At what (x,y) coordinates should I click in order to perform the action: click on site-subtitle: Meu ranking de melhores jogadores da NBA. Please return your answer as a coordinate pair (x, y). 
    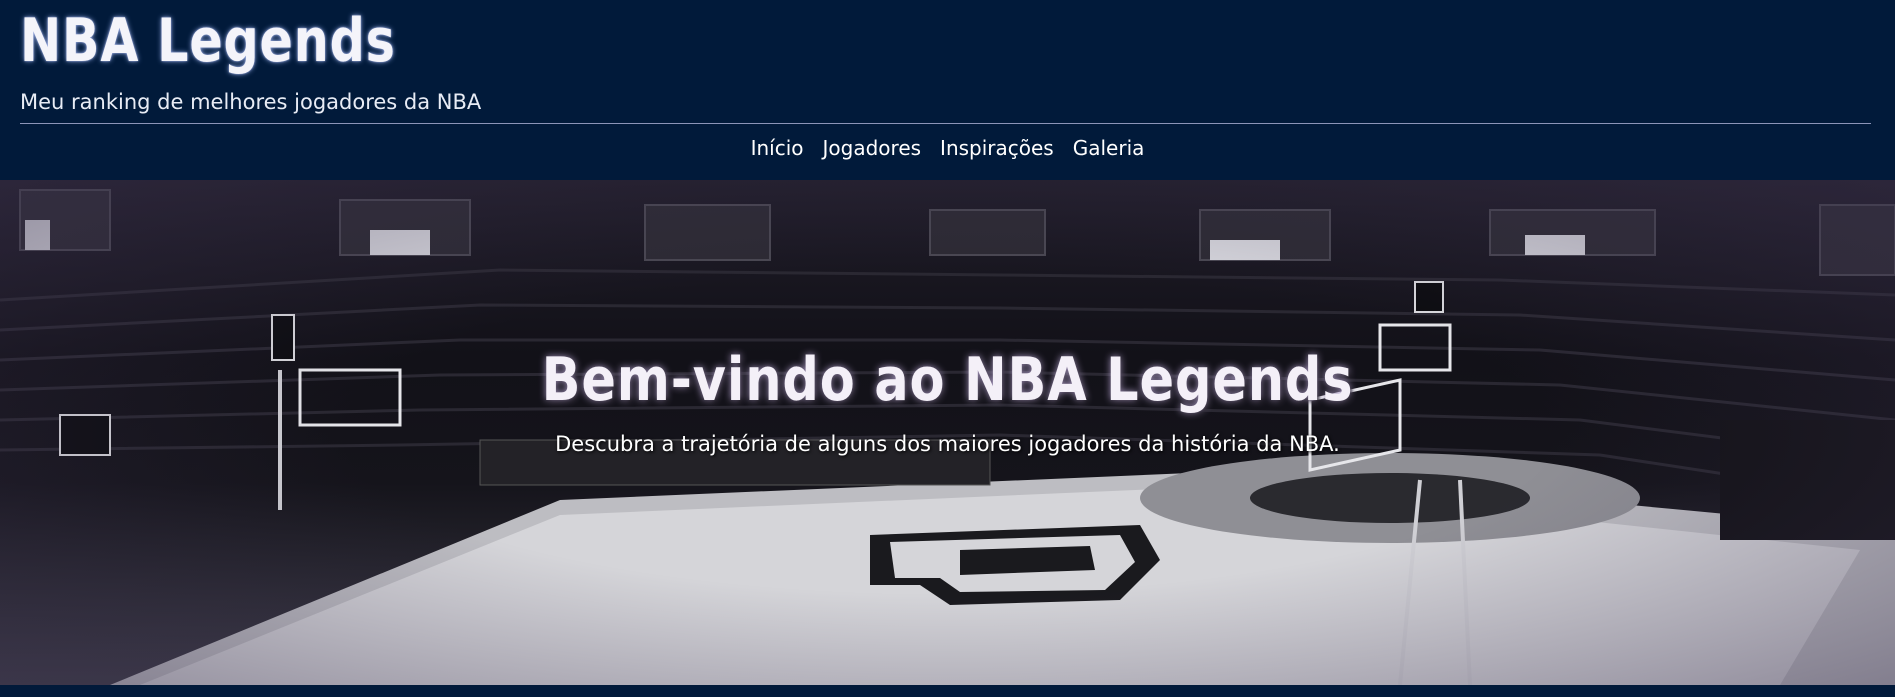
    Looking at the image, I should click on (251, 102).